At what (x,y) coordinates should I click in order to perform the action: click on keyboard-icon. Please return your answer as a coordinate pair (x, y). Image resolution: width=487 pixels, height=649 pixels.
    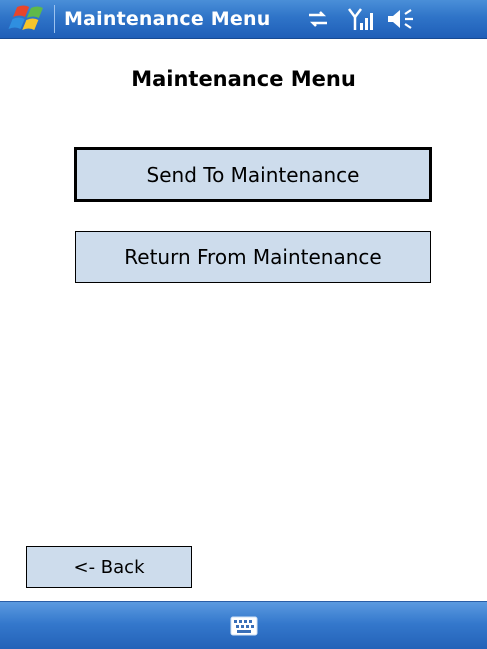
    Looking at the image, I should click on (244, 626).